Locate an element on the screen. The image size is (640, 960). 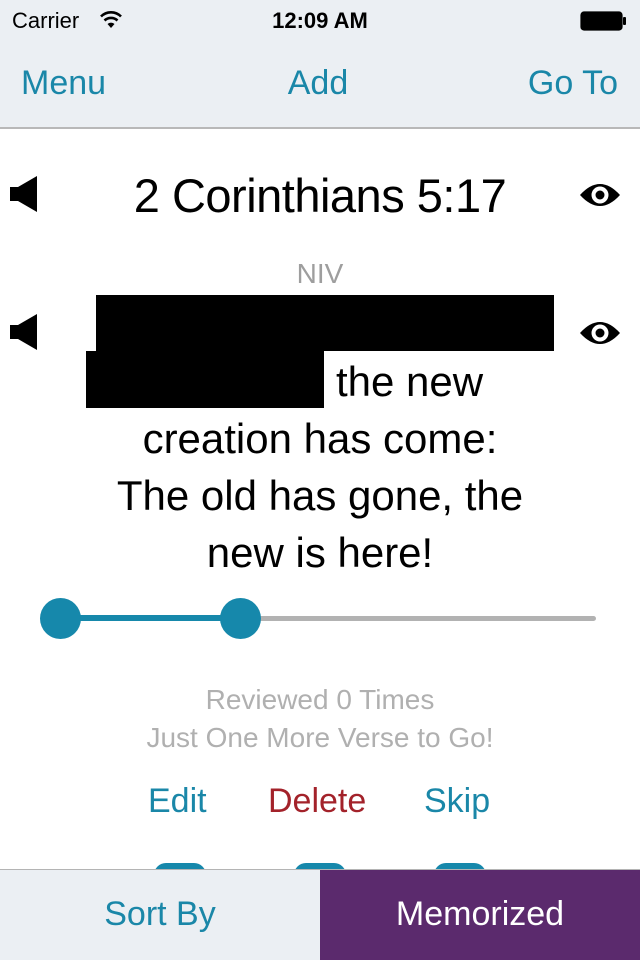
verse-reference: 2 Corinthians 5:17 is located at coordinates (320, 195).